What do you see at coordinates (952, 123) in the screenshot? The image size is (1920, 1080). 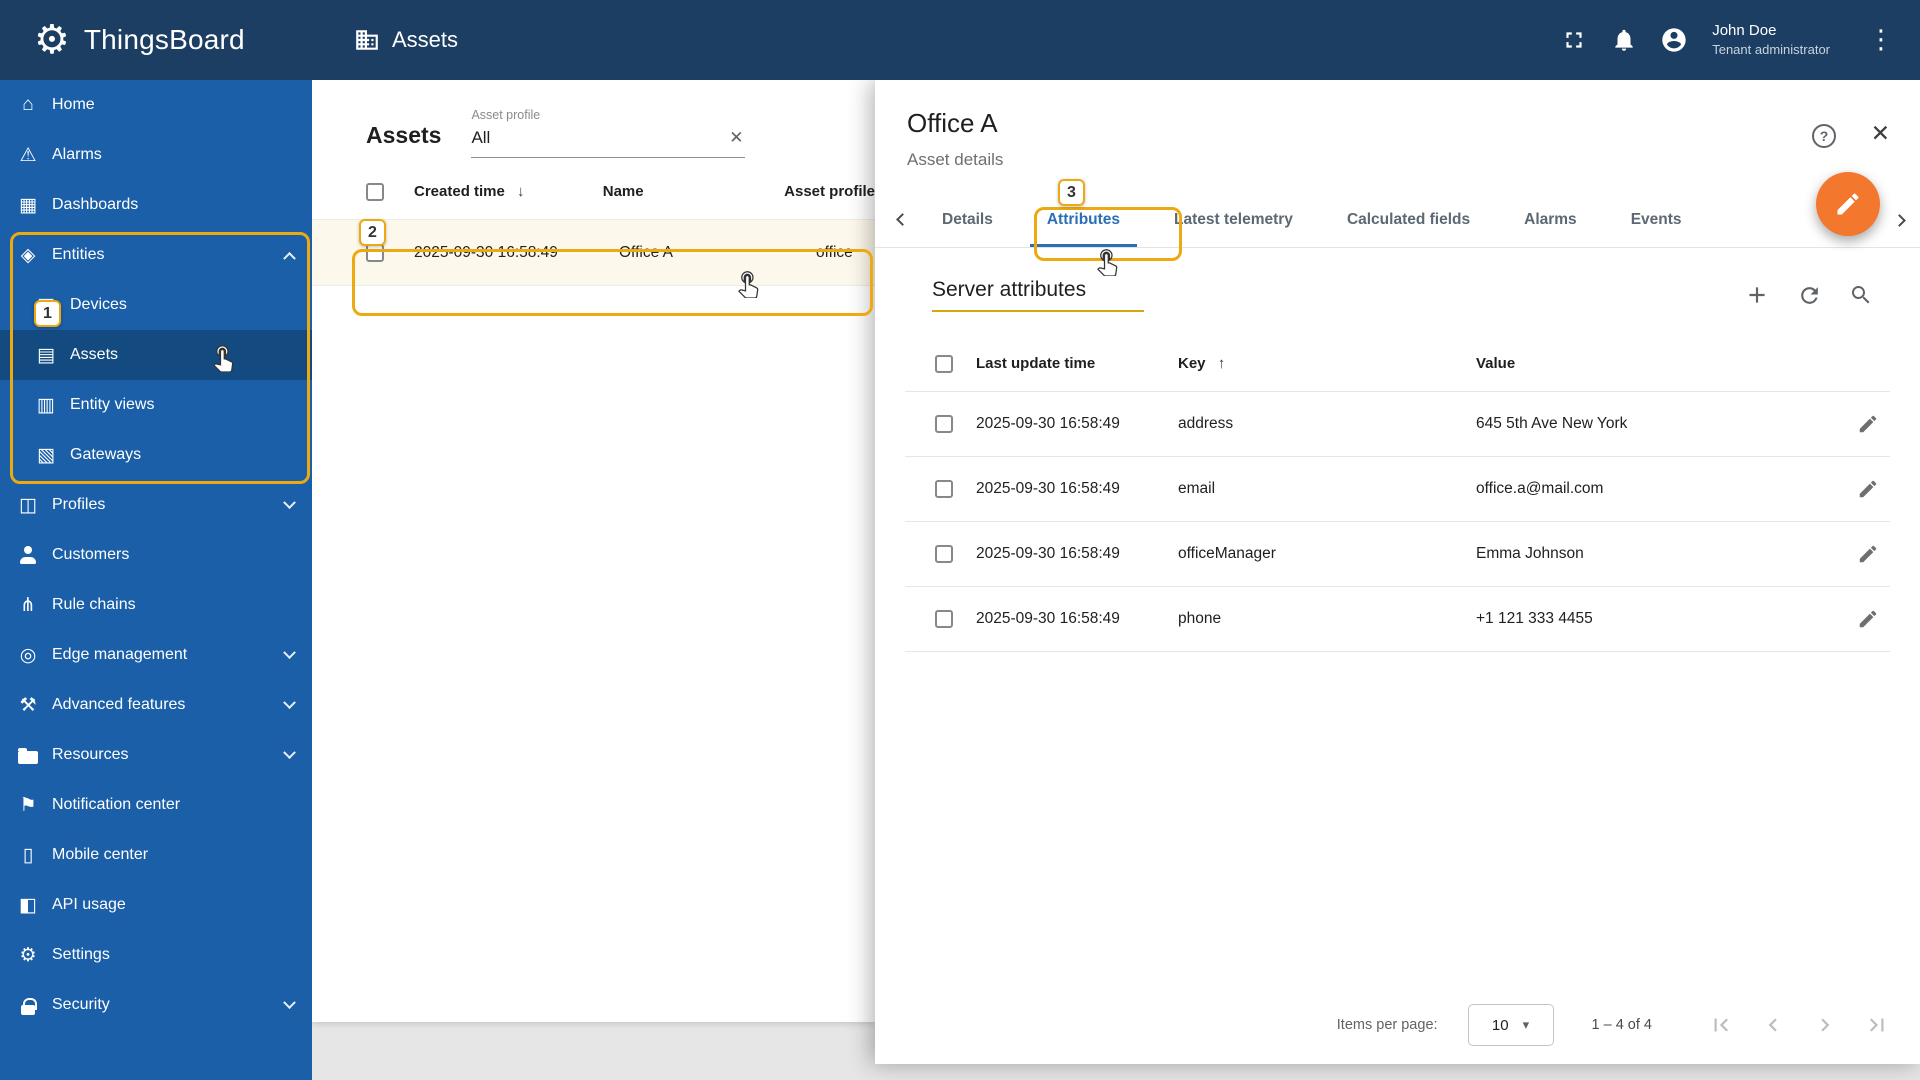 I see `drawer-title: Office A` at bounding box center [952, 123].